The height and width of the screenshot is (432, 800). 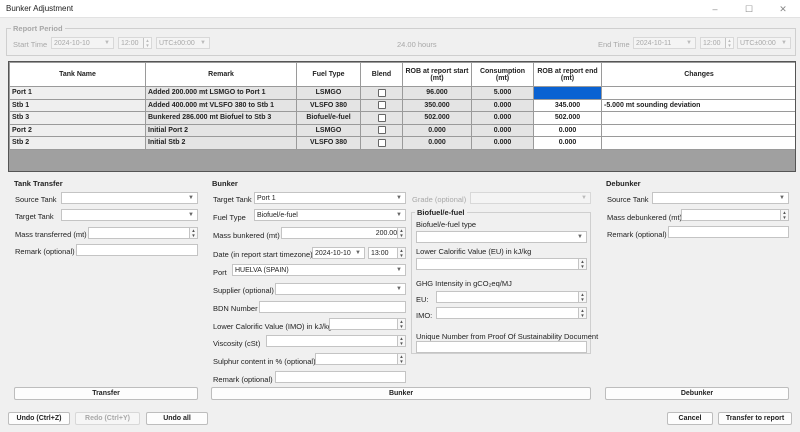 I want to click on bunker-date-picker: 2024-10-10 ▼, so click(x=338, y=253).